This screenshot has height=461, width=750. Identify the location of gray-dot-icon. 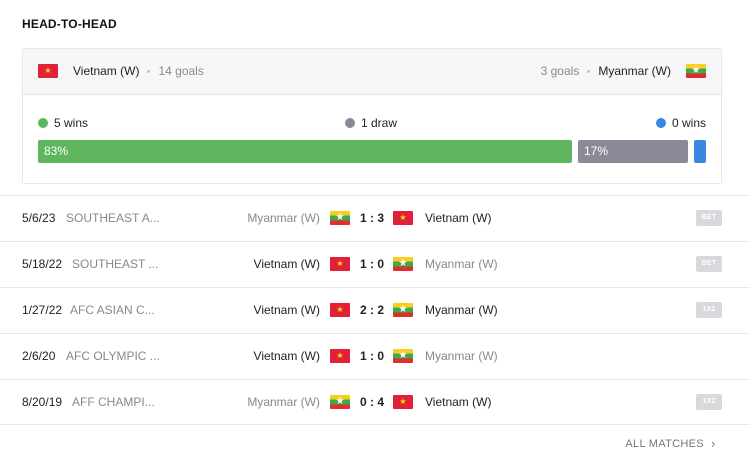
(350, 123).